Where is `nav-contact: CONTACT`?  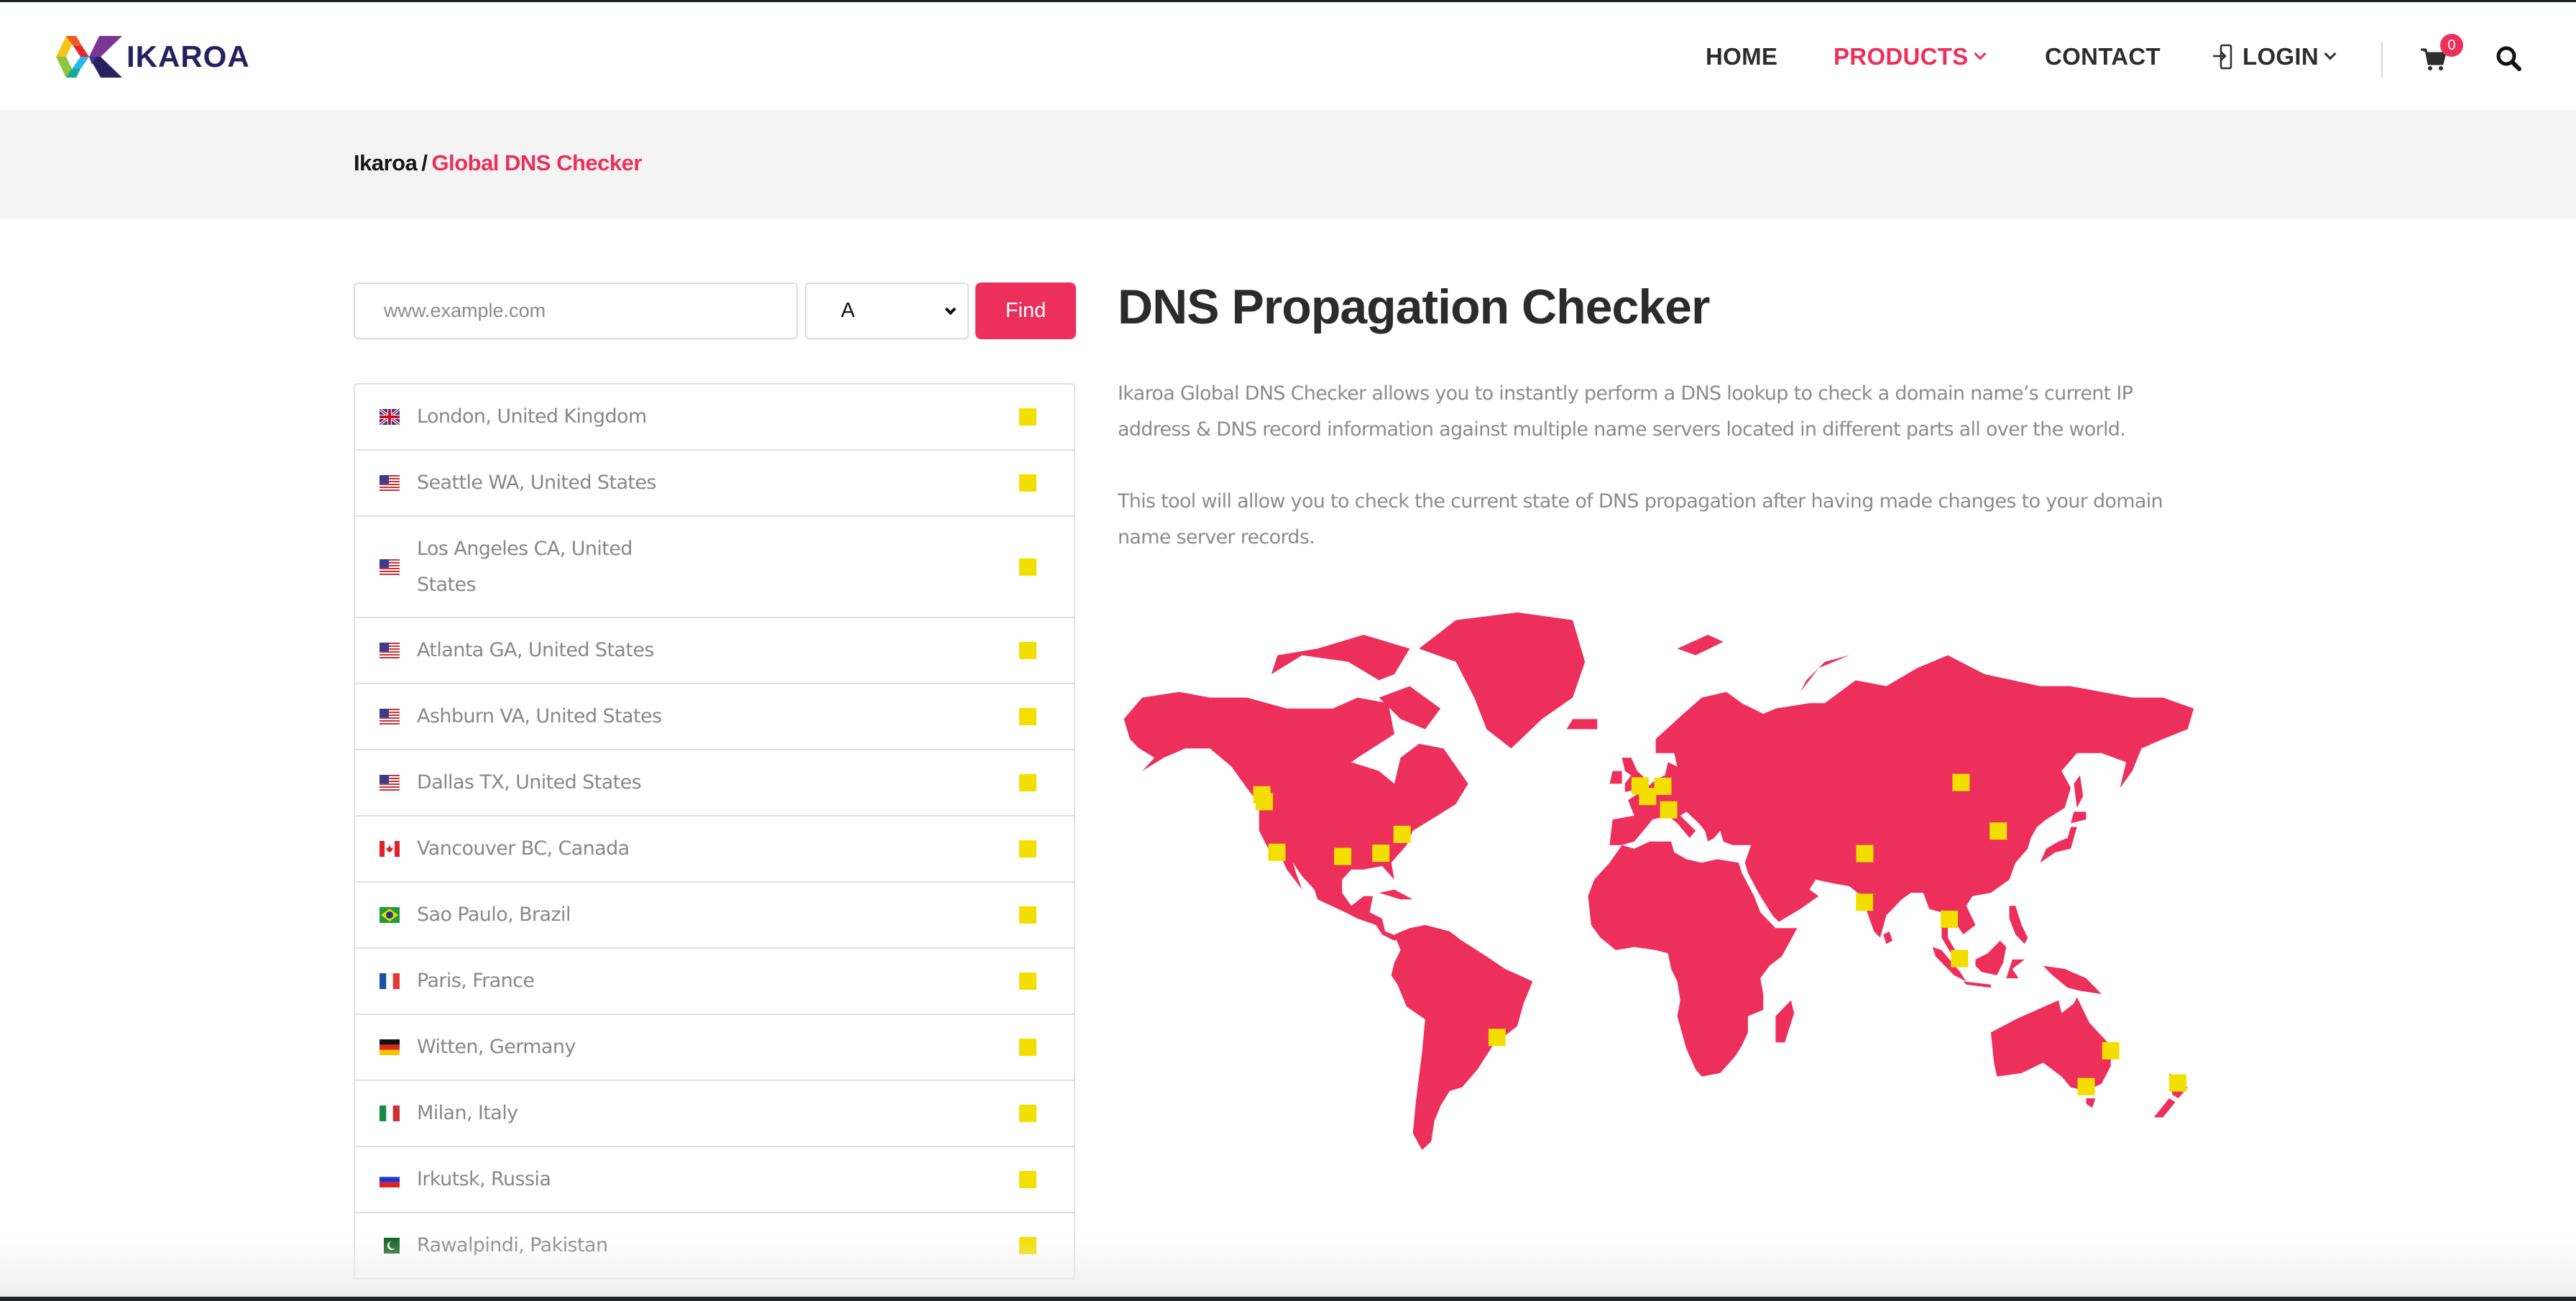
nav-contact: CONTACT is located at coordinates (2103, 56).